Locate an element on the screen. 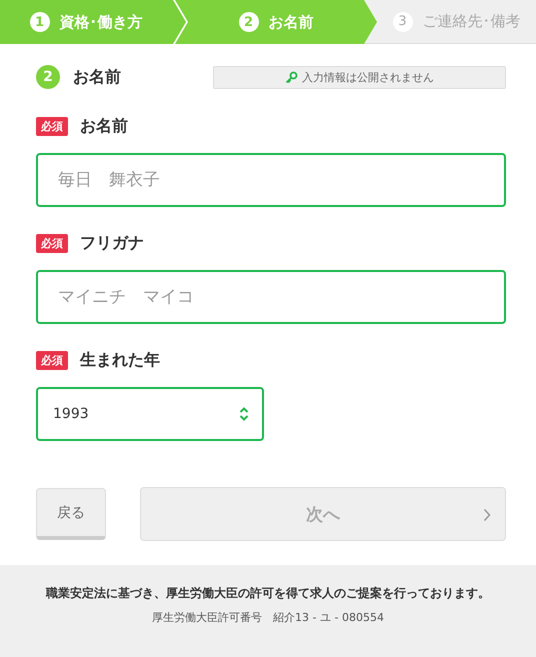 This screenshot has height=657, width=536. field-label: 生まれた年 is located at coordinates (120, 360).